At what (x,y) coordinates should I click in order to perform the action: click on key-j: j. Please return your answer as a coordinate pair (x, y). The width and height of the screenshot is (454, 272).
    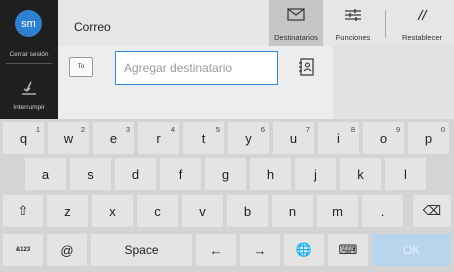
    Looking at the image, I should click on (315, 174).